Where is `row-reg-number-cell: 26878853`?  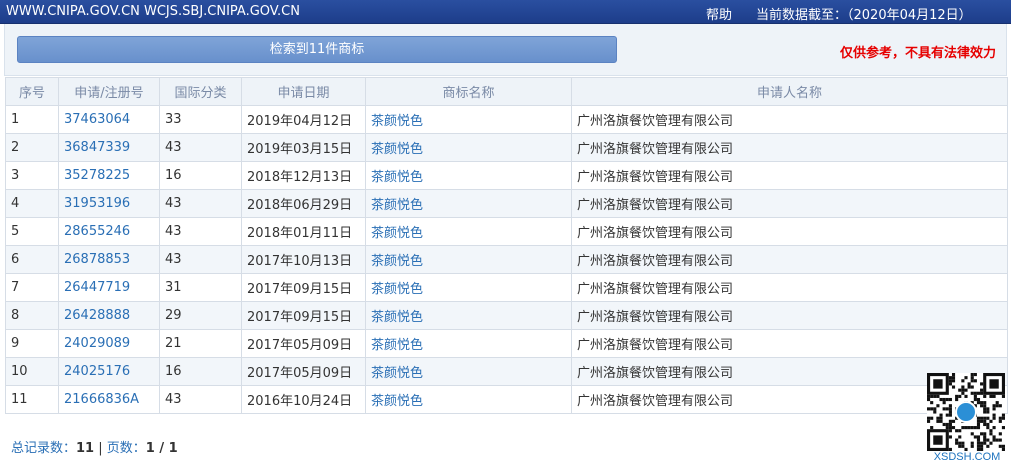 row-reg-number-cell: 26878853 is located at coordinates (109, 259).